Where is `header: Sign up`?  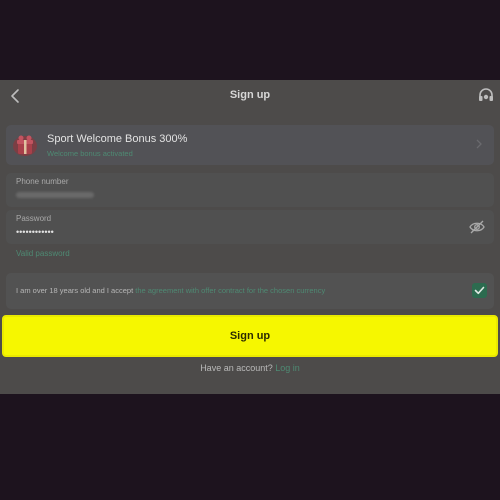 header: Sign up is located at coordinates (250, 97).